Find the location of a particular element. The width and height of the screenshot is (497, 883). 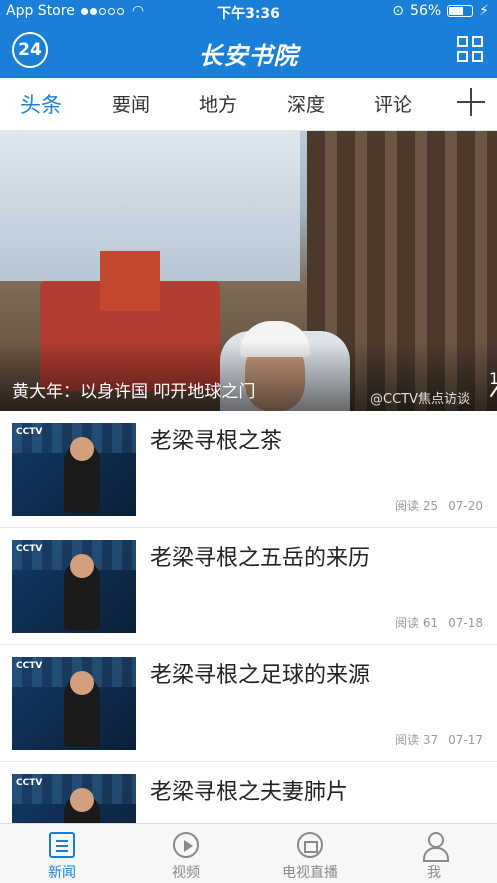

tab-major-news: 要闻 is located at coordinates (131, 103).